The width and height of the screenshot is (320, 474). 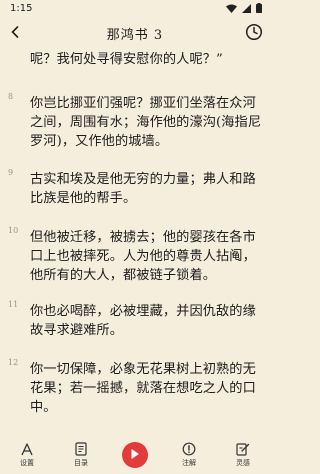 What do you see at coordinates (143, 103) in the screenshot?
I see `verse-line: 你岂比挪亚们强呢？挪亚们坐落在众河` at bounding box center [143, 103].